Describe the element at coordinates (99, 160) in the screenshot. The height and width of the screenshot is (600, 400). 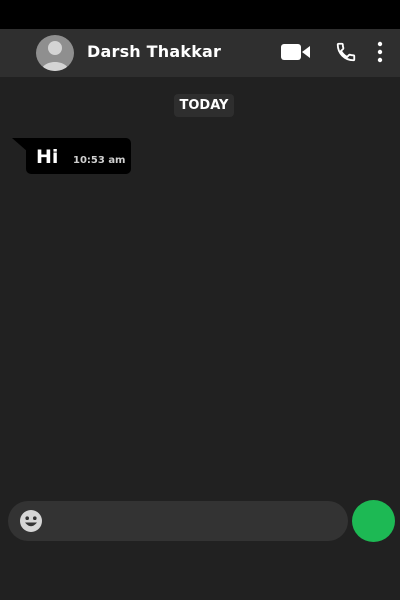
I see `message-time: 10:53 am` at that location.